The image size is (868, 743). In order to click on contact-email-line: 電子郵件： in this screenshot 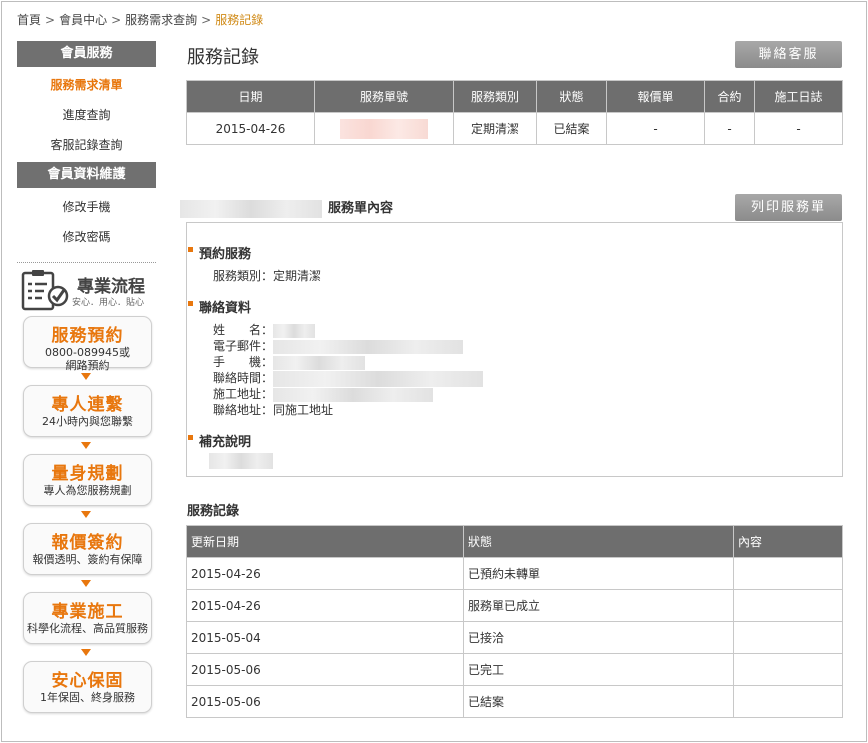, I will do `click(338, 345)`.